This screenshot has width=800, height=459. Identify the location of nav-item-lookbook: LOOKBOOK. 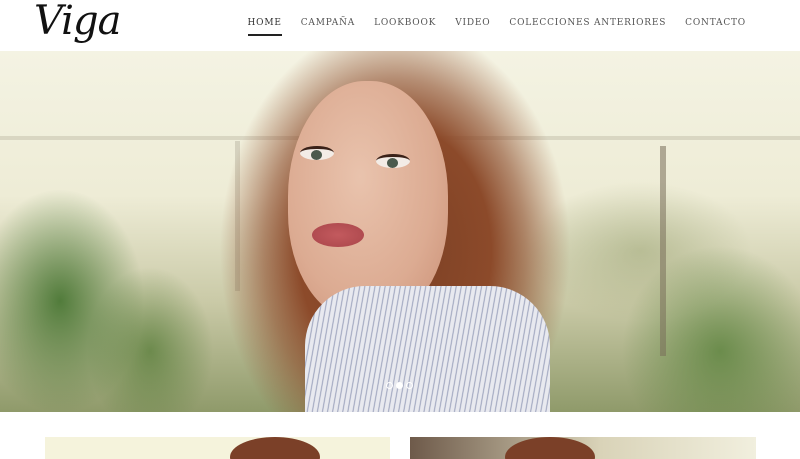
(405, 27).